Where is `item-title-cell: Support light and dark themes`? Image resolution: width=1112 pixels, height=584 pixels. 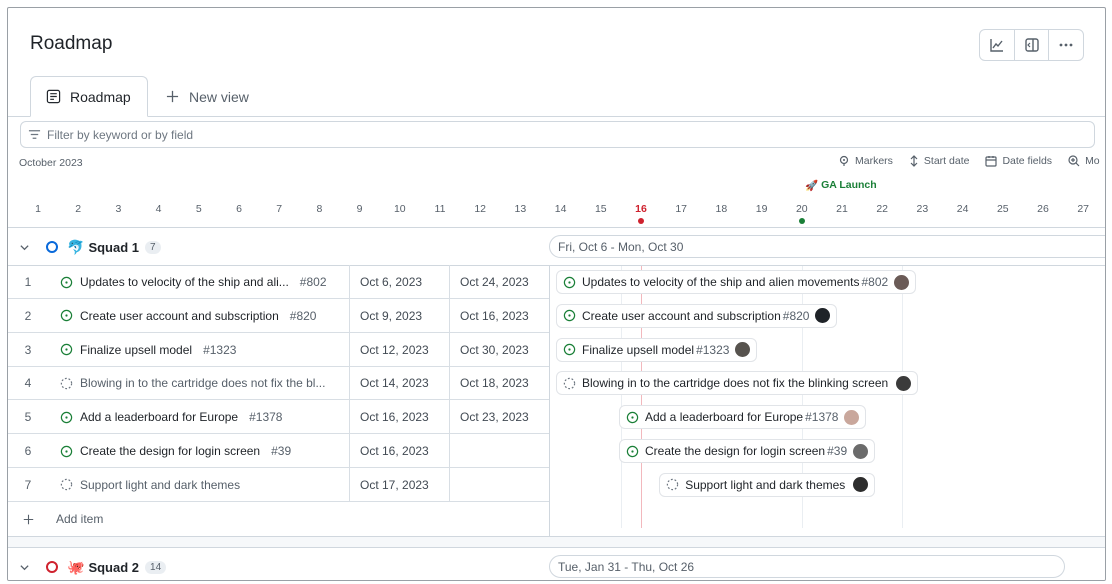 item-title-cell: Support light and dark themes is located at coordinates (203, 485).